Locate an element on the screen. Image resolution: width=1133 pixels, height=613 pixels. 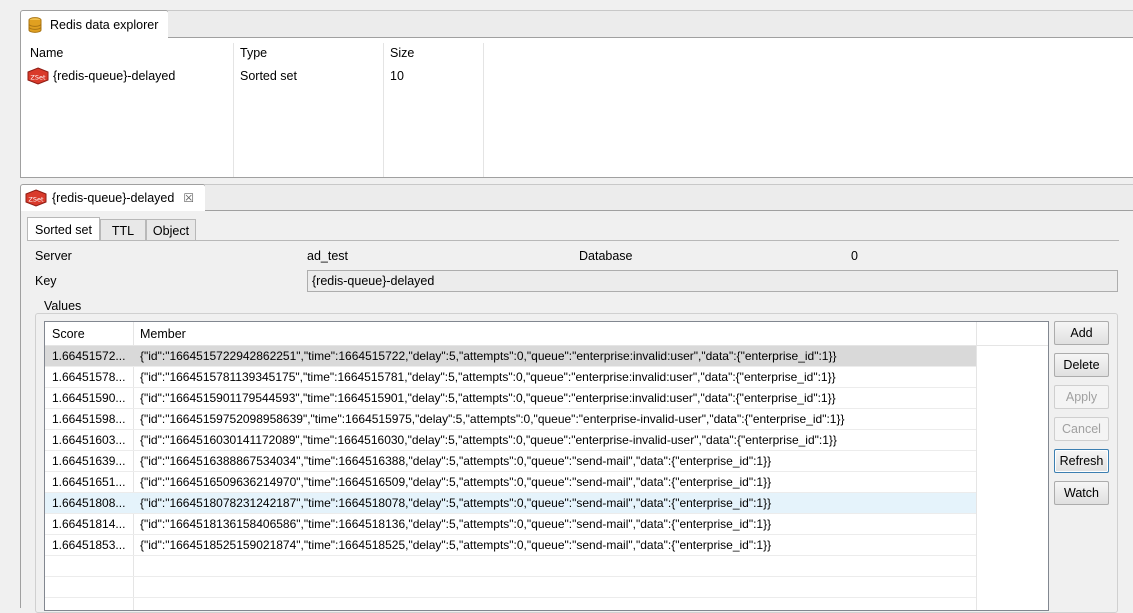
explorer-cell-size: 10 is located at coordinates (397, 76).